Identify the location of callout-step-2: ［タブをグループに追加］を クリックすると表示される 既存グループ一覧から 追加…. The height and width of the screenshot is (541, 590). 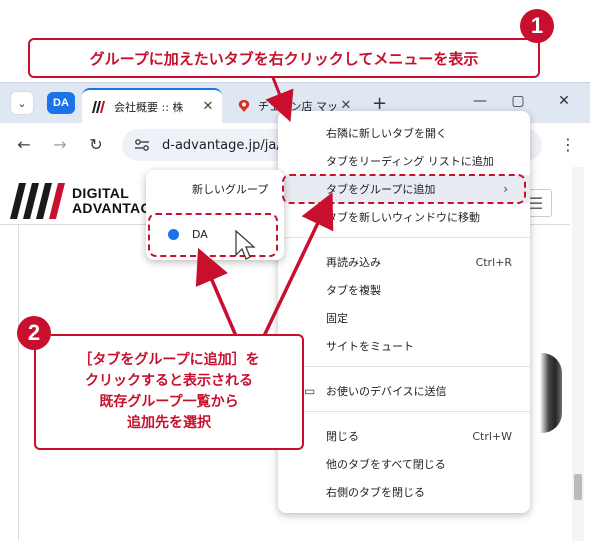
(169, 392).